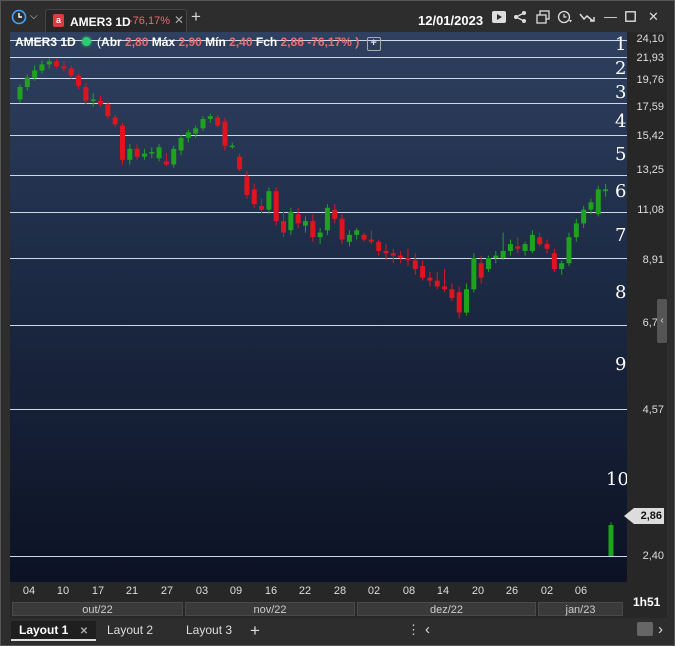 The height and width of the screenshot is (646, 675). Describe the element at coordinates (255, 631) in the screenshot. I see `add-layout-icon: +` at that location.